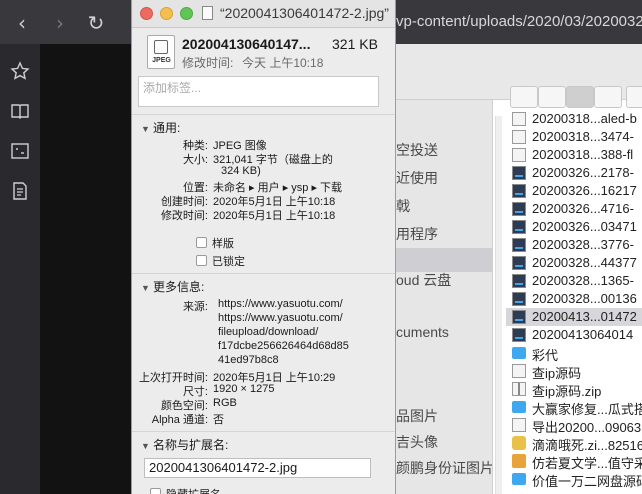  Describe the element at coordinates (417, 416) in the screenshot. I see `sidebar-item-label: 品图片` at that location.